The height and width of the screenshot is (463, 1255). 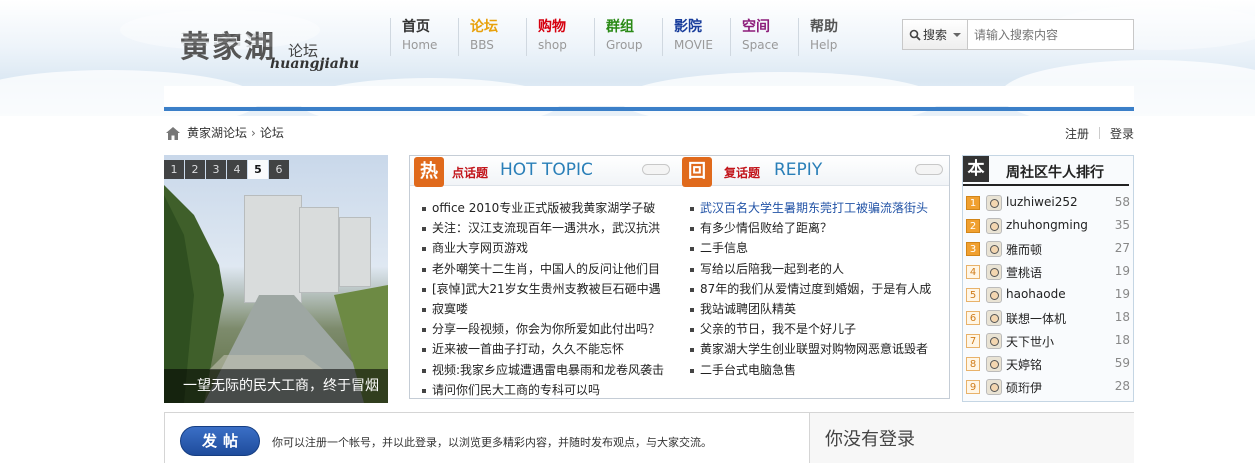 What do you see at coordinates (973, 387) in the screenshot?
I see `rank-number: 9` at bounding box center [973, 387].